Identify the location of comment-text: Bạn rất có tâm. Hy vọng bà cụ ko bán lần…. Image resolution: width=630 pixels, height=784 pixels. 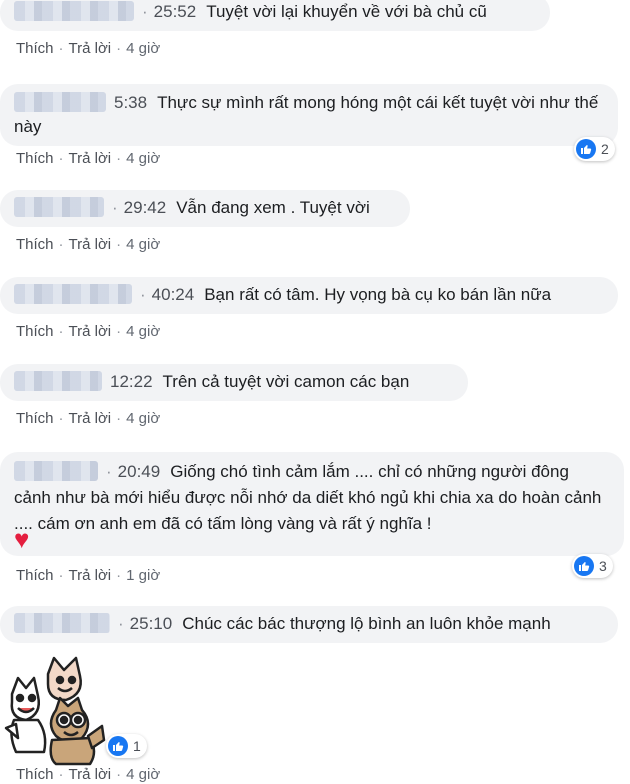
(378, 294).